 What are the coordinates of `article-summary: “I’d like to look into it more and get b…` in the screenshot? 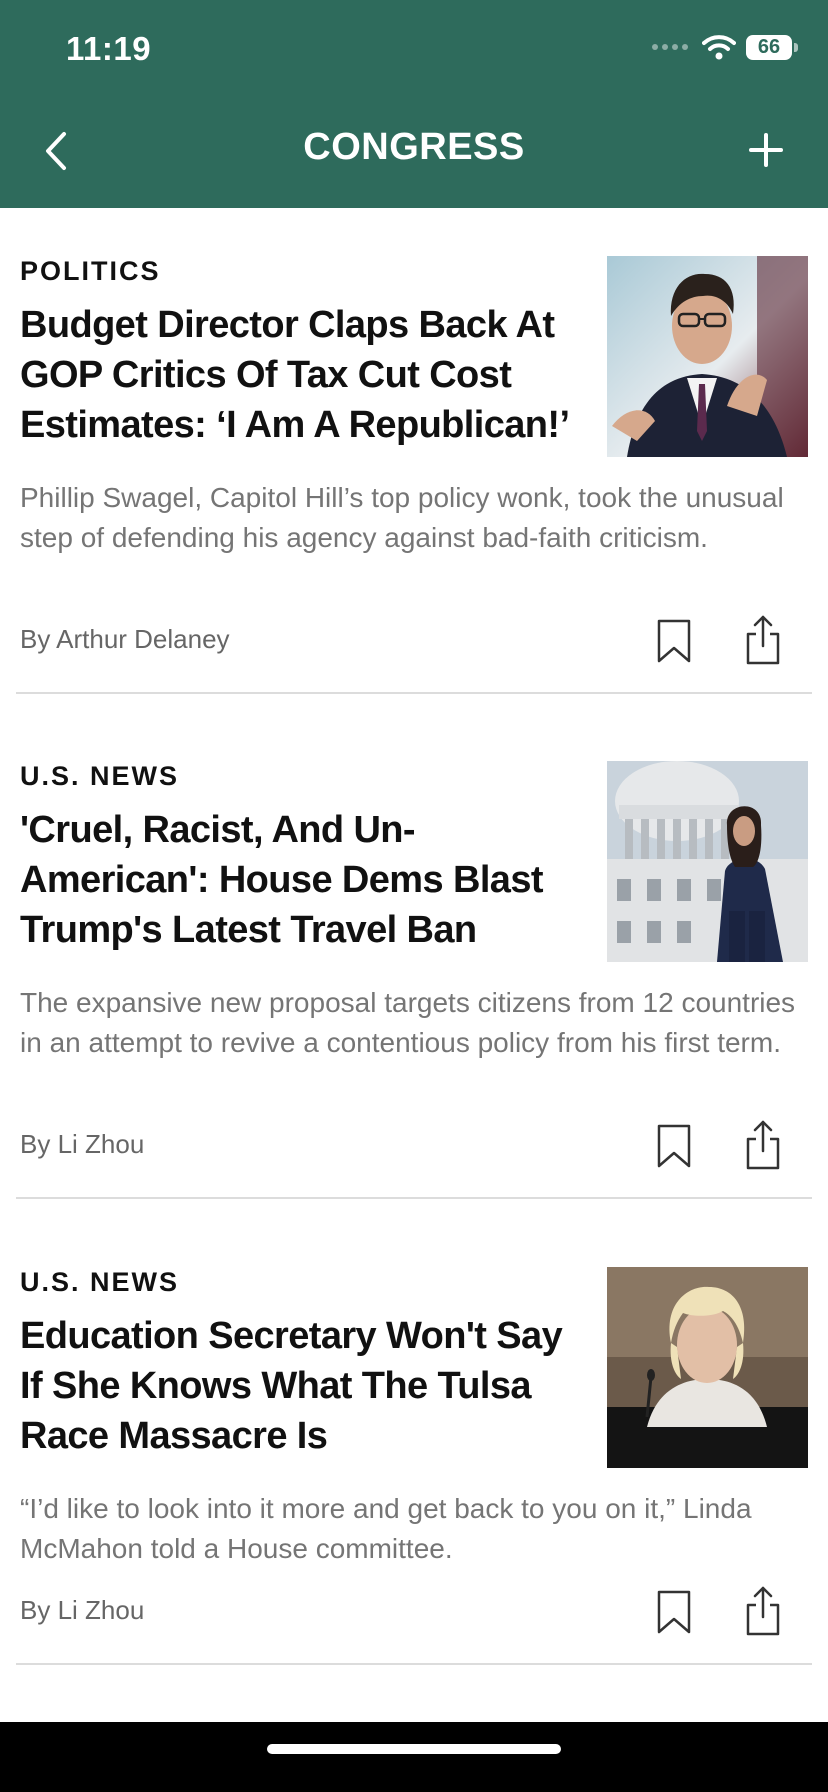 It's located at (410, 1529).